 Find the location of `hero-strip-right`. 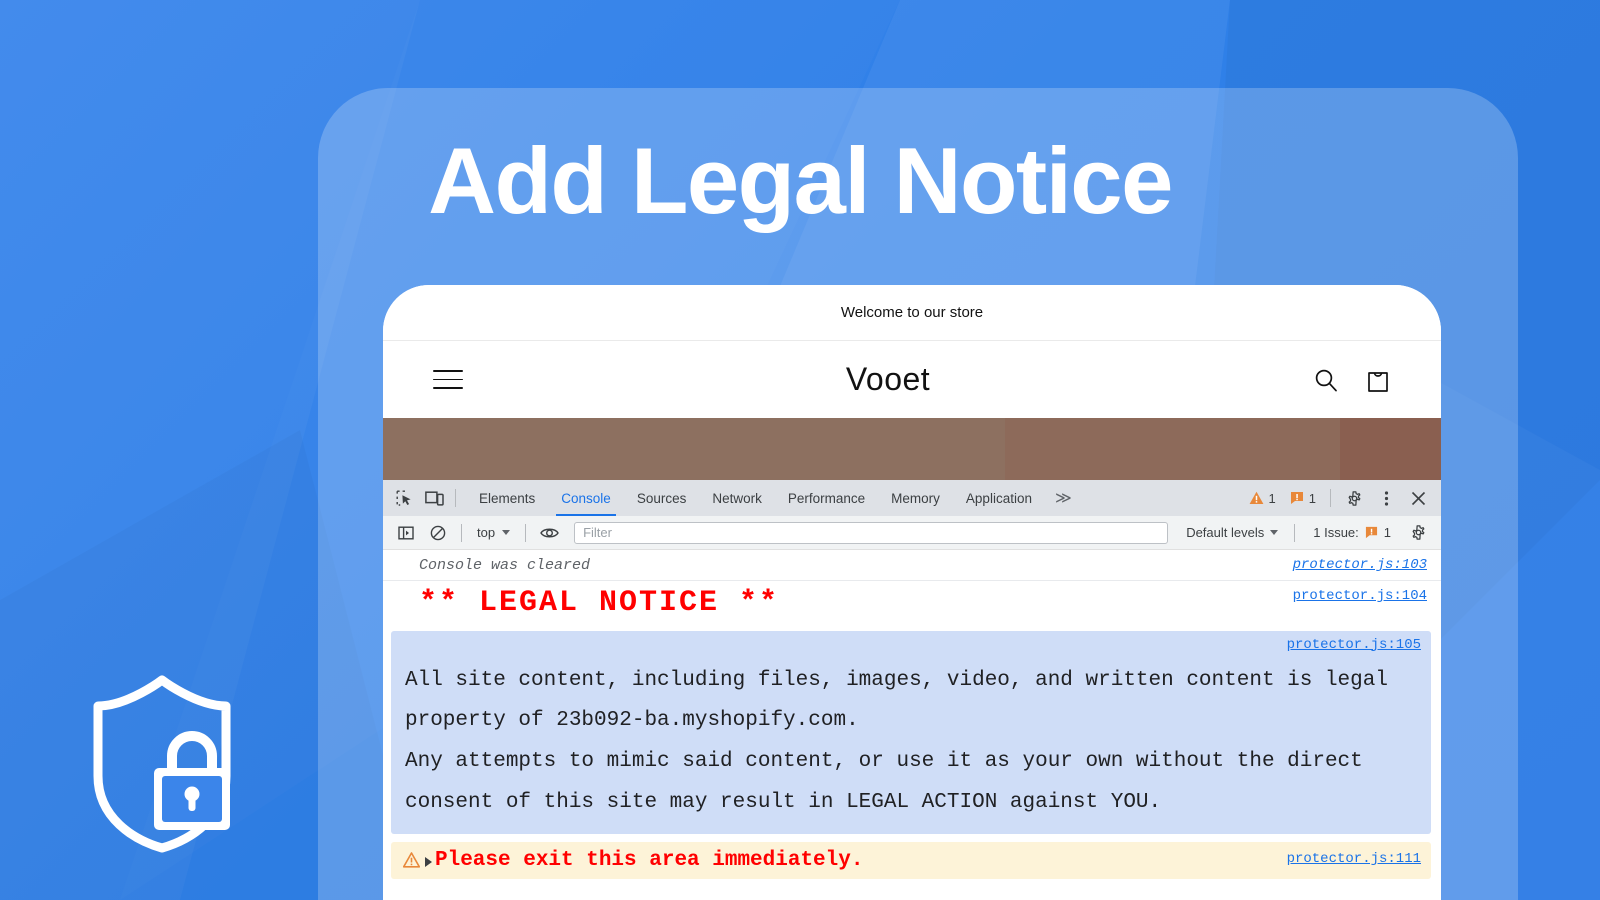

hero-strip-right is located at coordinates (1390, 449).